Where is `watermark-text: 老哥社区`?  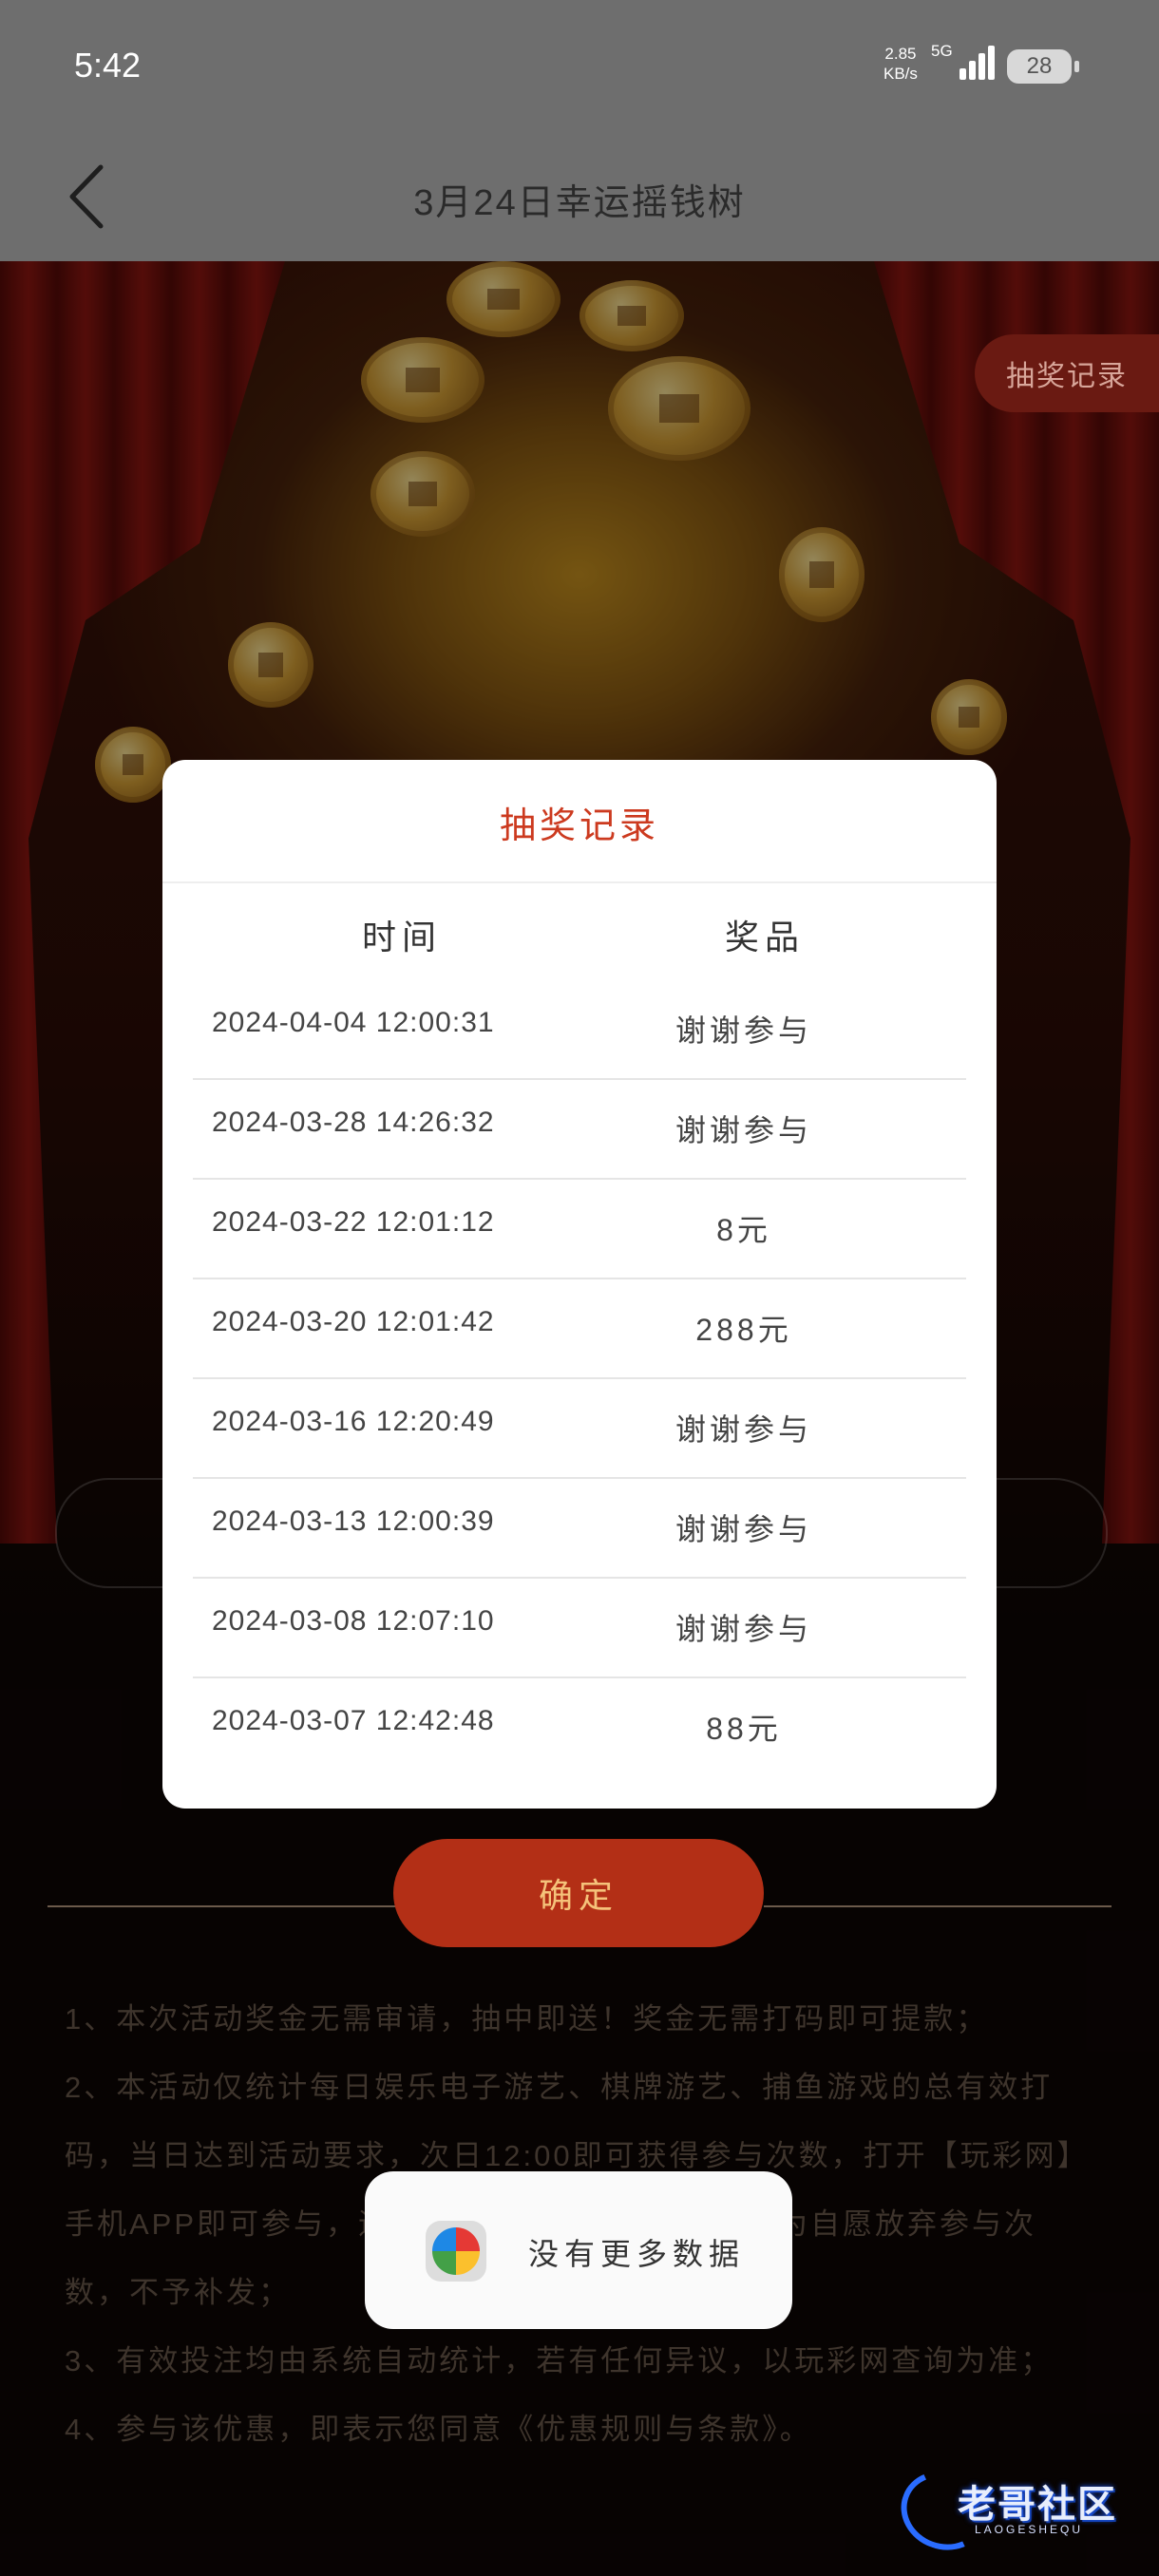
watermark-text: 老哥社区 is located at coordinates (1037, 2505).